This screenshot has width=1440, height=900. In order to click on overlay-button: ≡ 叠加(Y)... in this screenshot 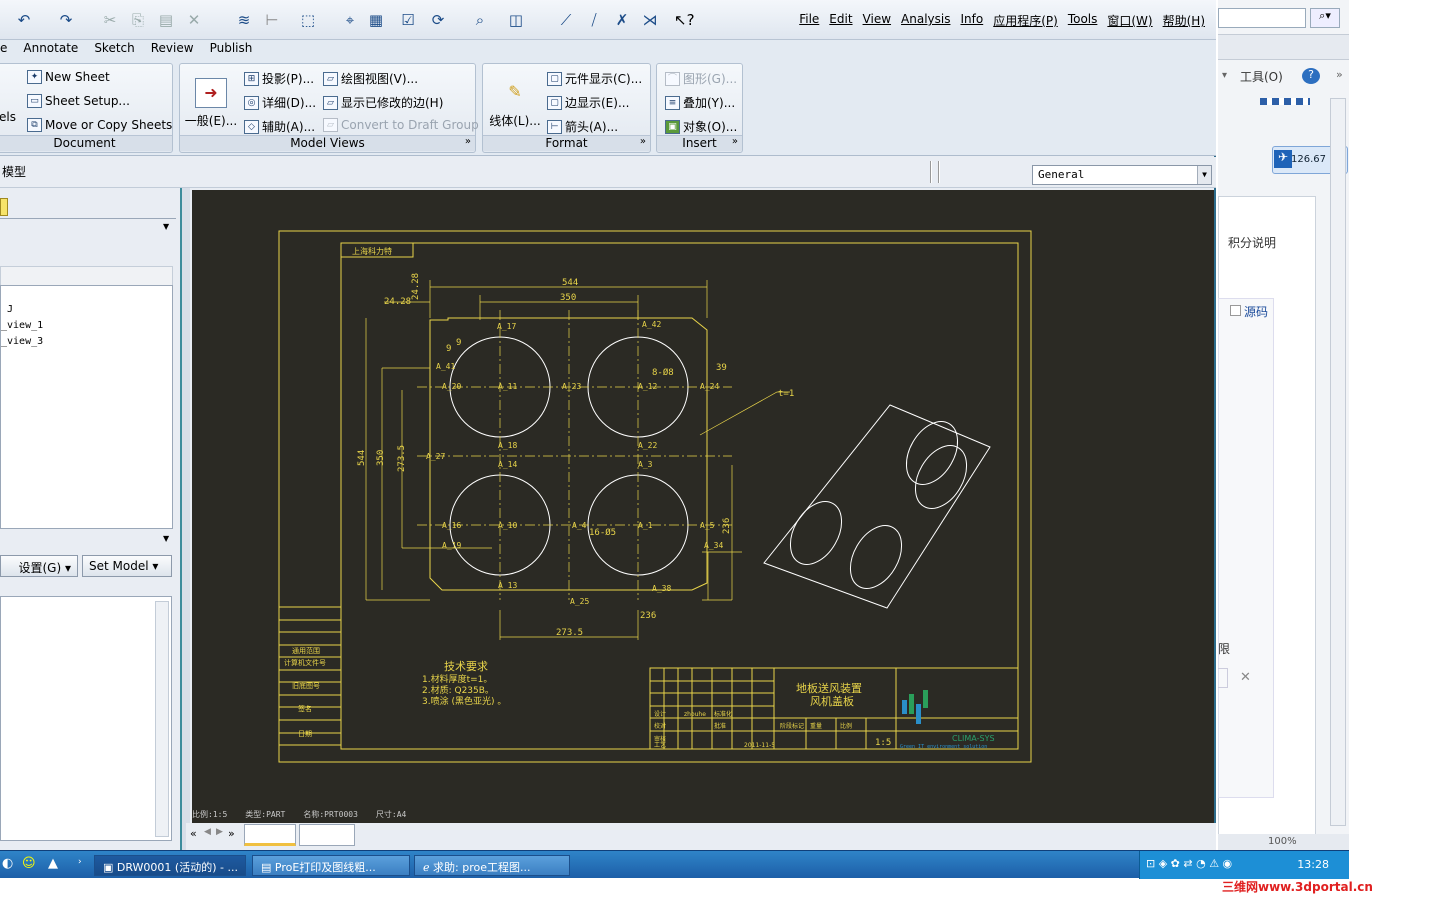, I will do `click(700, 102)`.